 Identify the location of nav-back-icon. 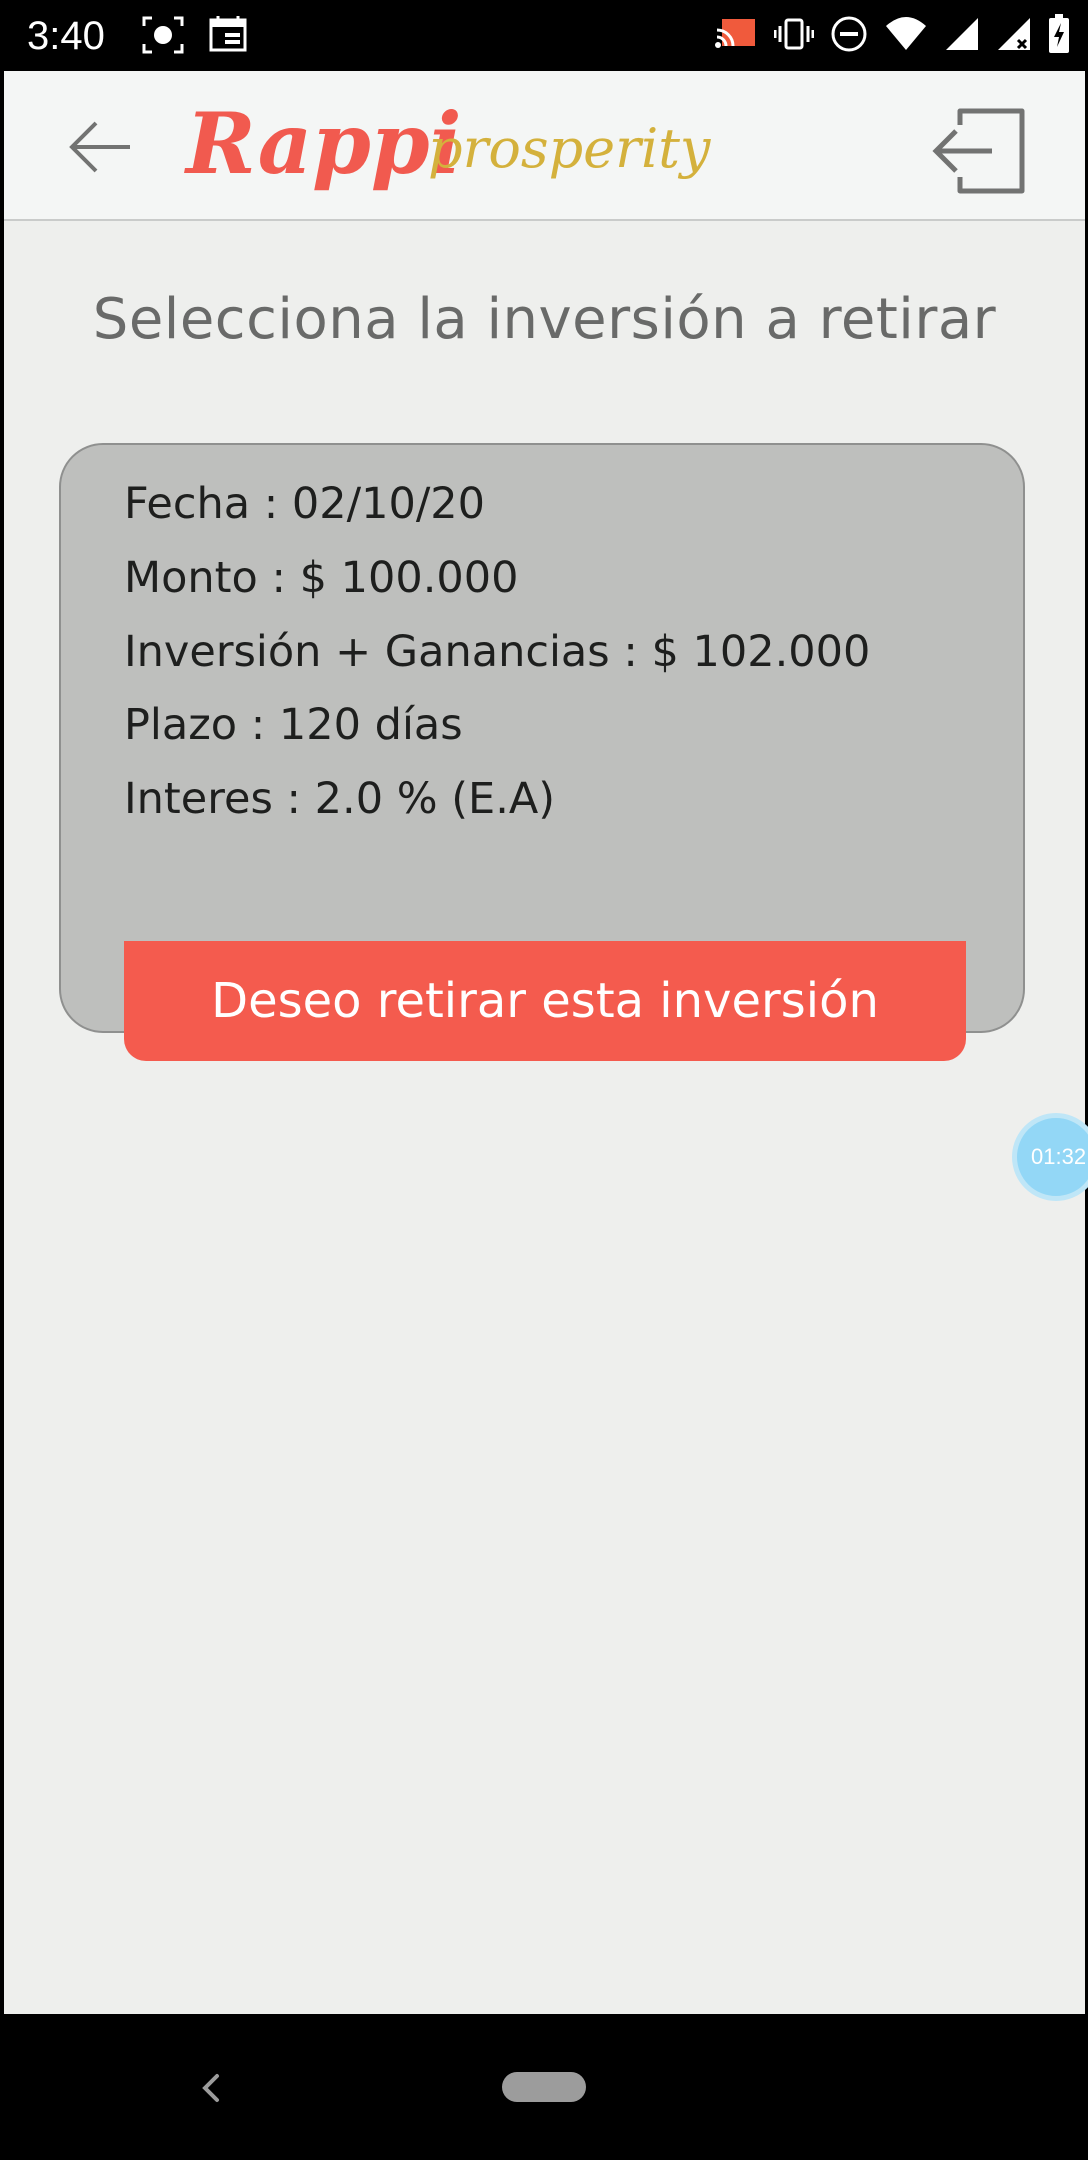
(210, 2088).